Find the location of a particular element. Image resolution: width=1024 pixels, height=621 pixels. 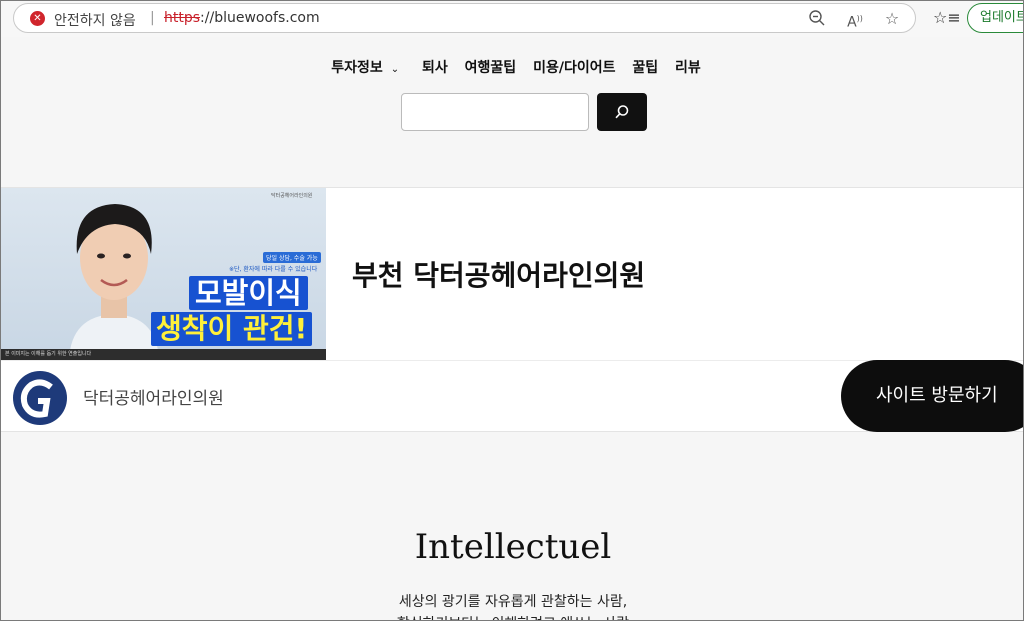

url-scheme: https is located at coordinates (182, 18).